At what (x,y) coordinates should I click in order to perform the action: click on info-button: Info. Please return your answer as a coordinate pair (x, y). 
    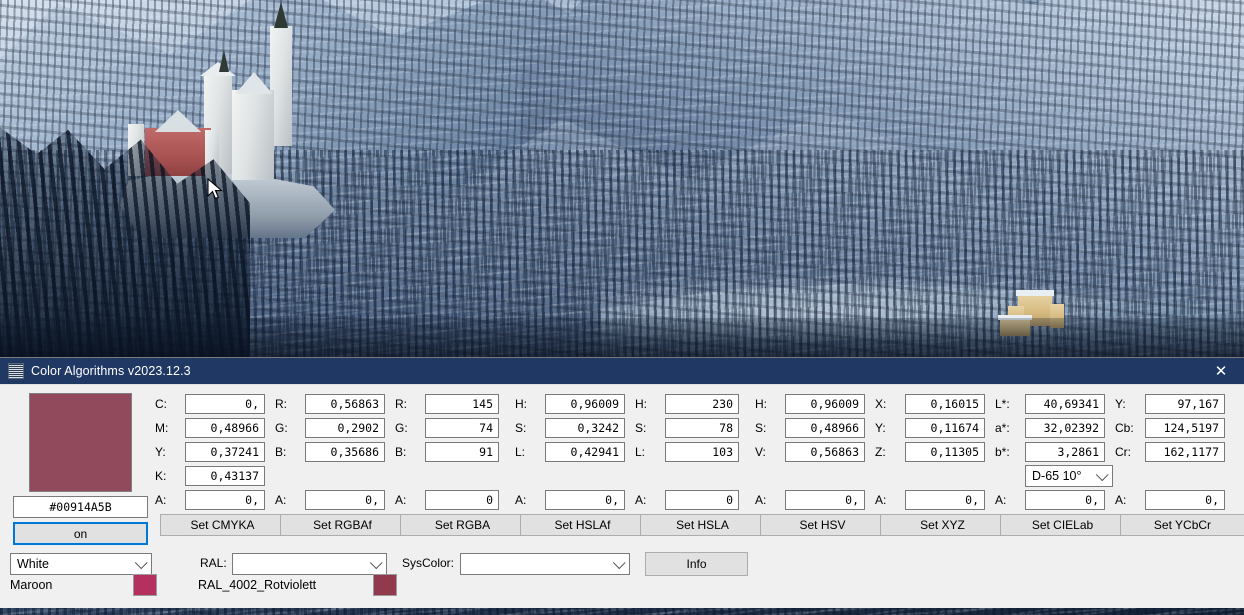
    Looking at the image, I should click on (696, 564).